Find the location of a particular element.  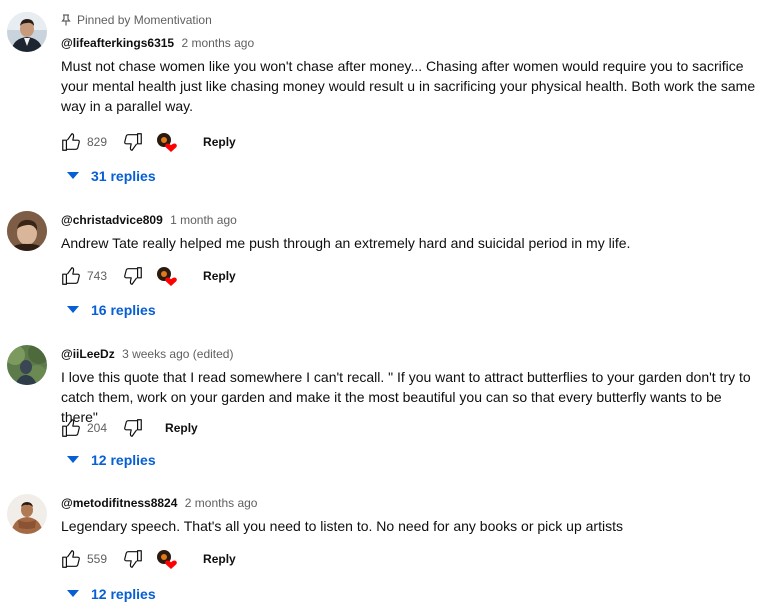

pinned-label: Pinned by Momentivation is located at coordinates (144, 20).